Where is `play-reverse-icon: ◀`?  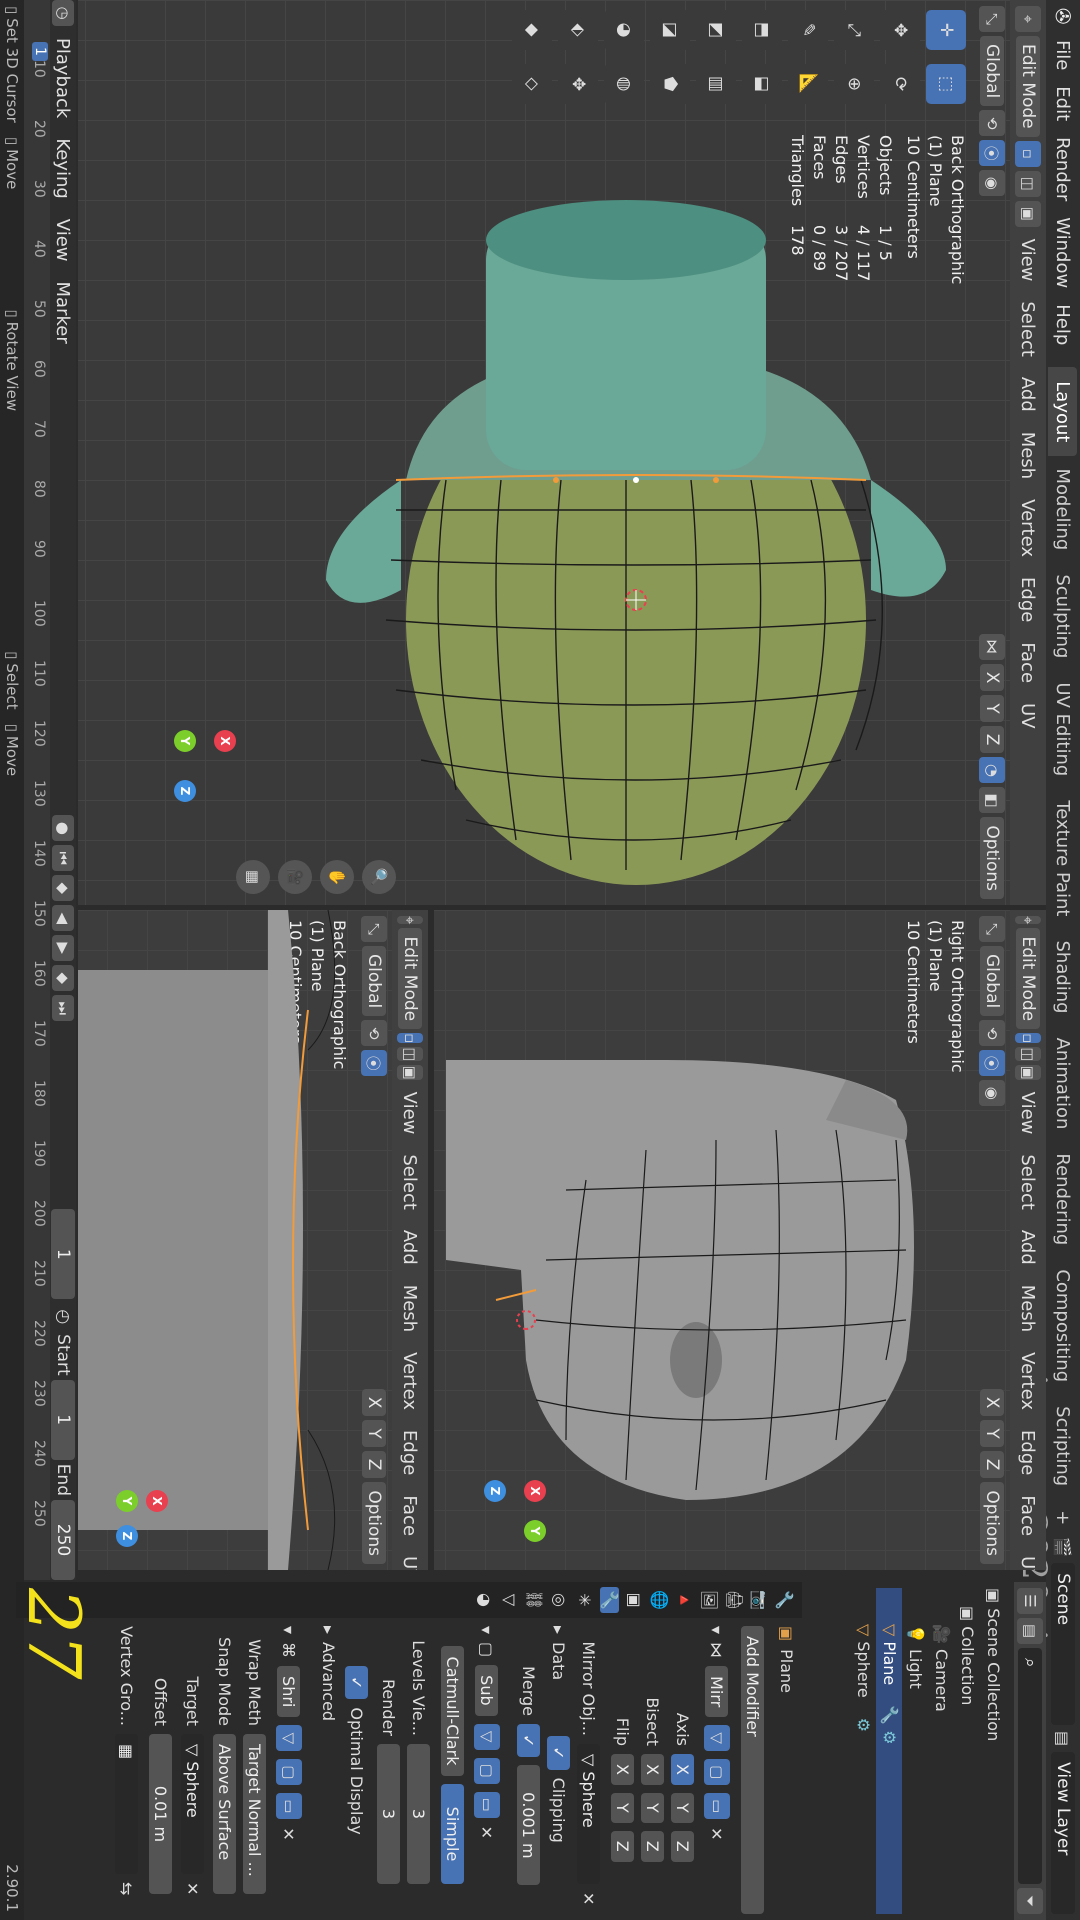
play-reverse-icon: ◀ is located at coordinates (63, 918).